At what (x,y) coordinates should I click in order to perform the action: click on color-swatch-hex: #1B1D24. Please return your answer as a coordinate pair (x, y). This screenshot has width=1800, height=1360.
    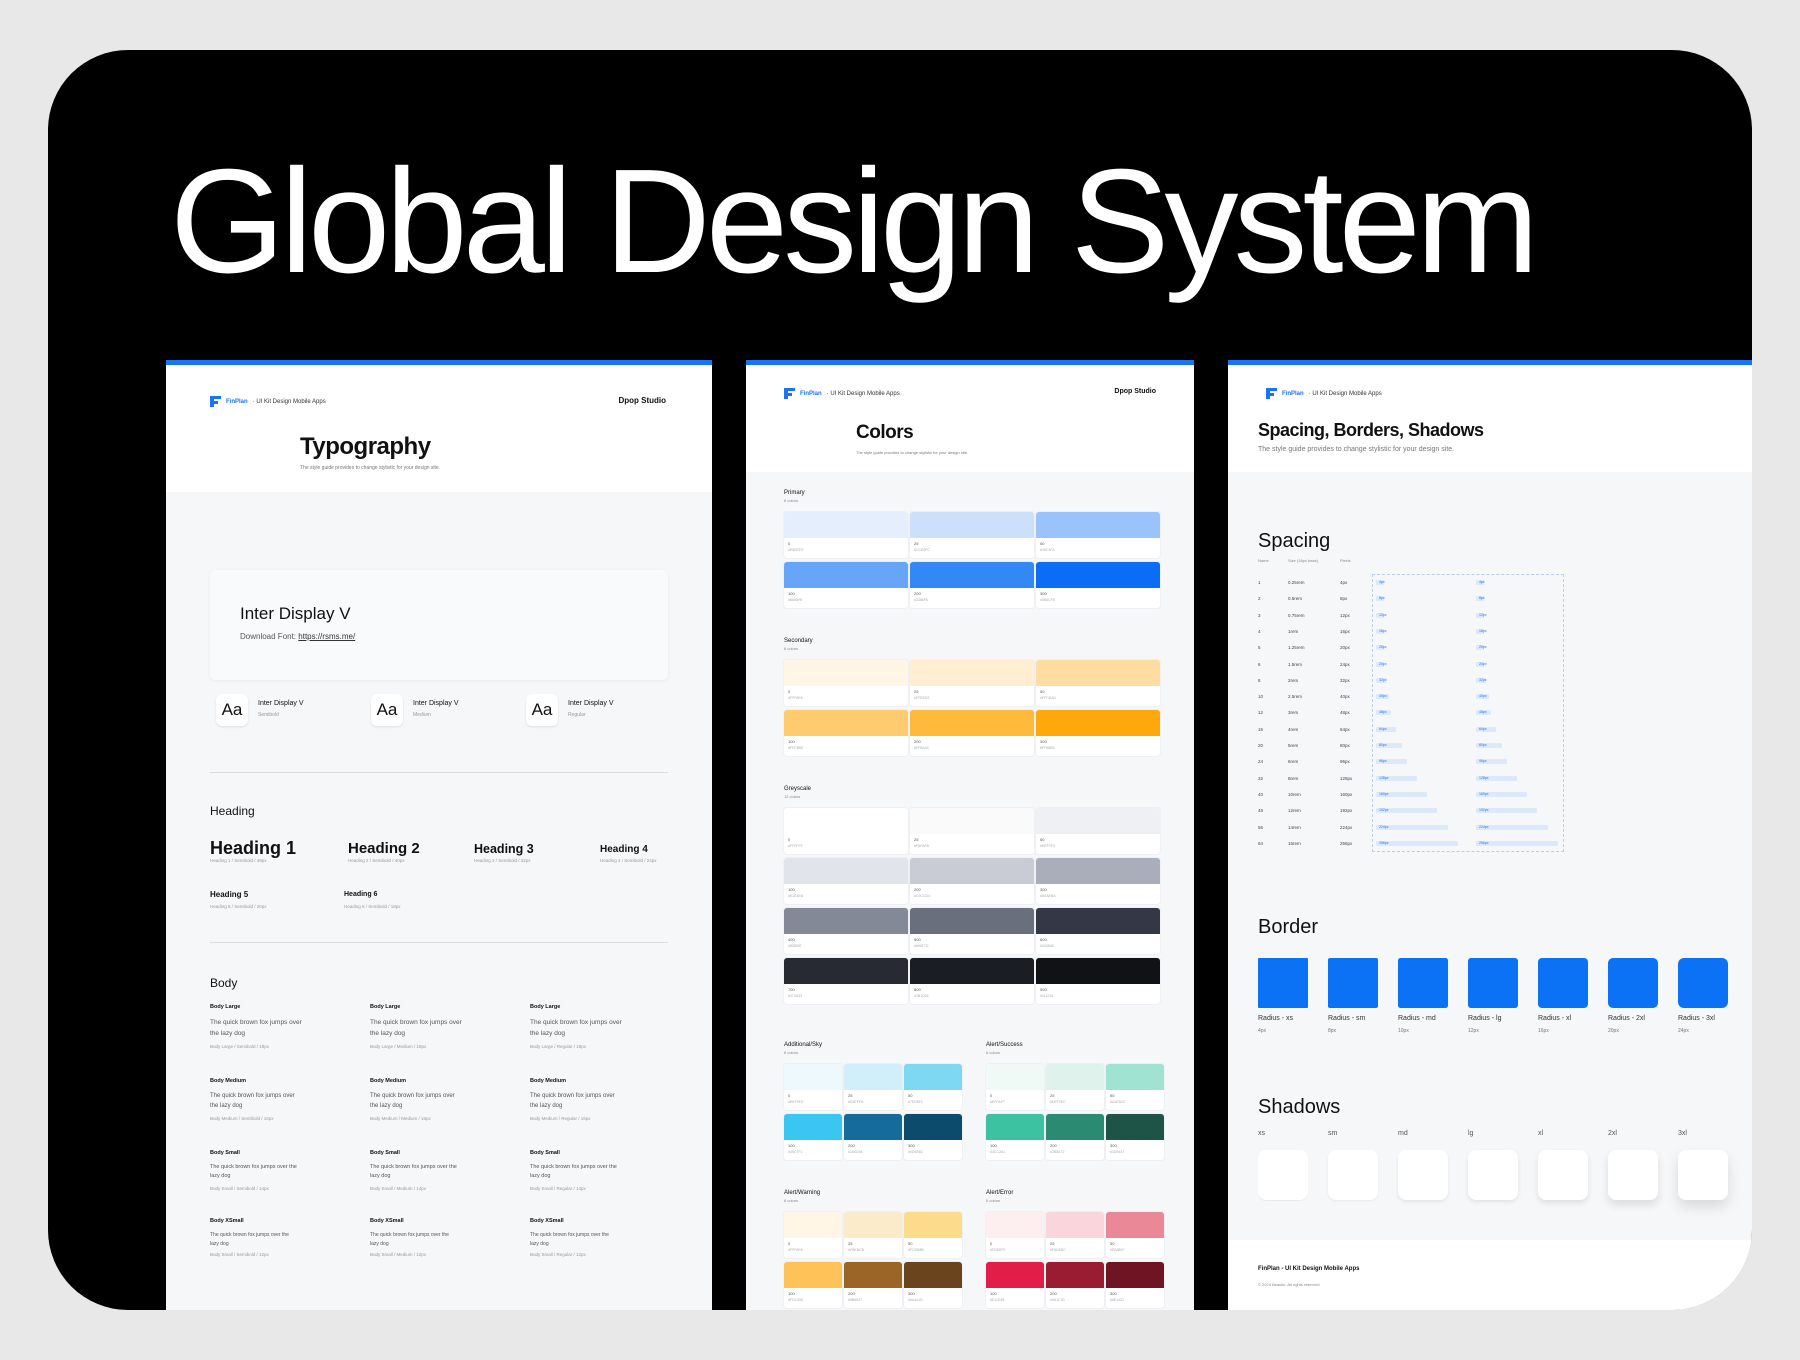
    Looking at the image, I should click on (921, 996).